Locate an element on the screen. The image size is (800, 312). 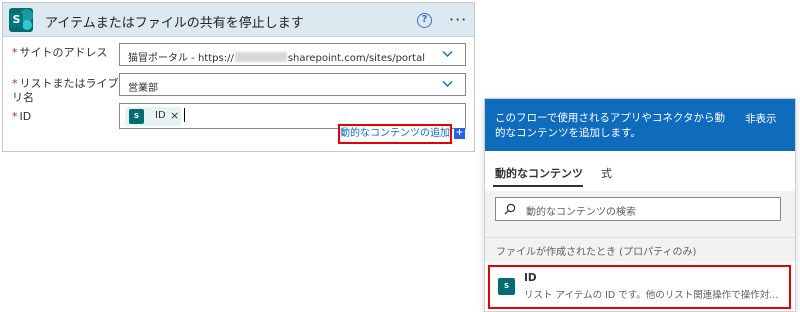
list-name-label: * リストまたはライブラ リ名 is located at coordinates (71, 90).